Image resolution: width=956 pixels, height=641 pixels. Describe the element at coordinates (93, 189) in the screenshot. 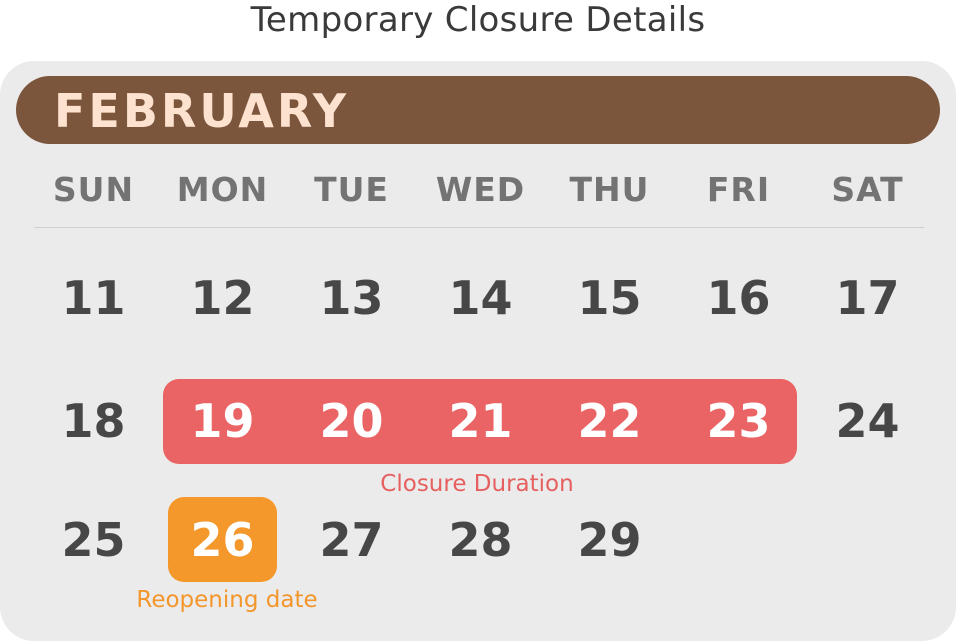

I see `weekday-sun: SUN` at that location.